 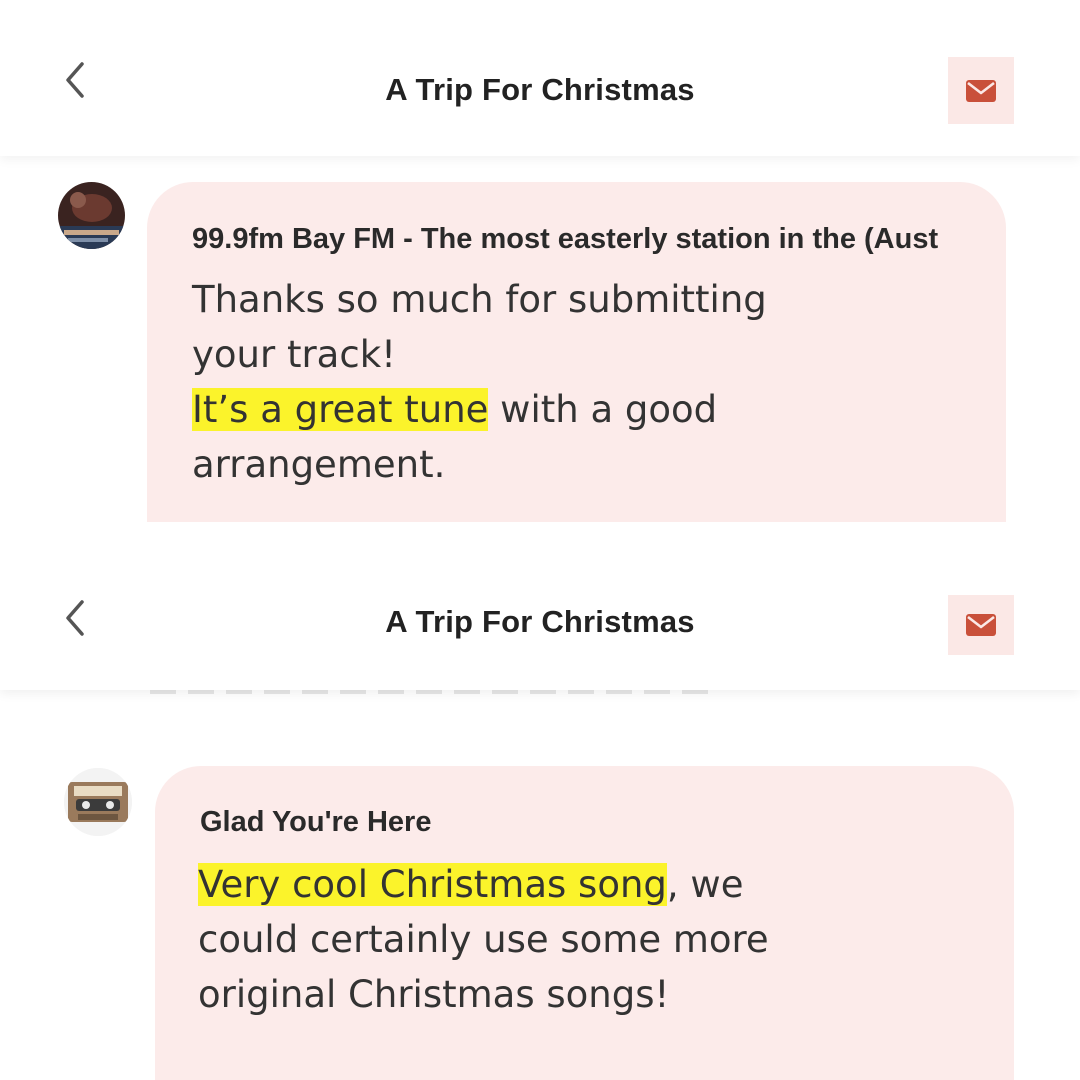 What do you see at coordinates (434, 994) in the screenshot?
I see `message-line: original Christmas songs!` at bounding box center [434, 994].